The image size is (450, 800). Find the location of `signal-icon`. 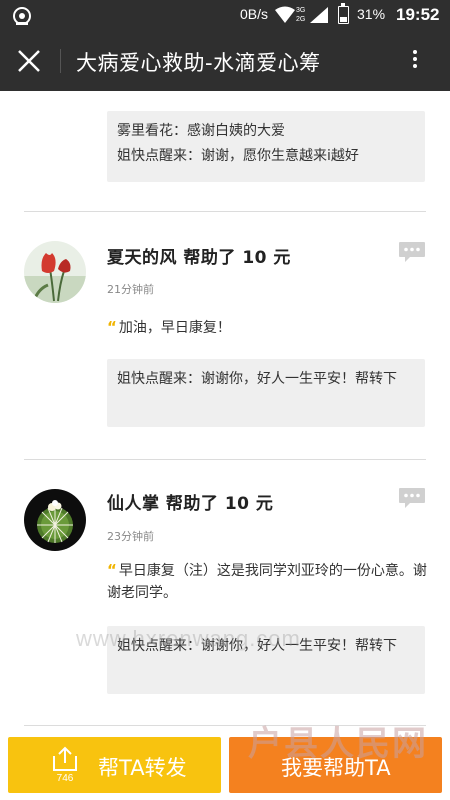

signal-icon is located at coordinates (319, 15).